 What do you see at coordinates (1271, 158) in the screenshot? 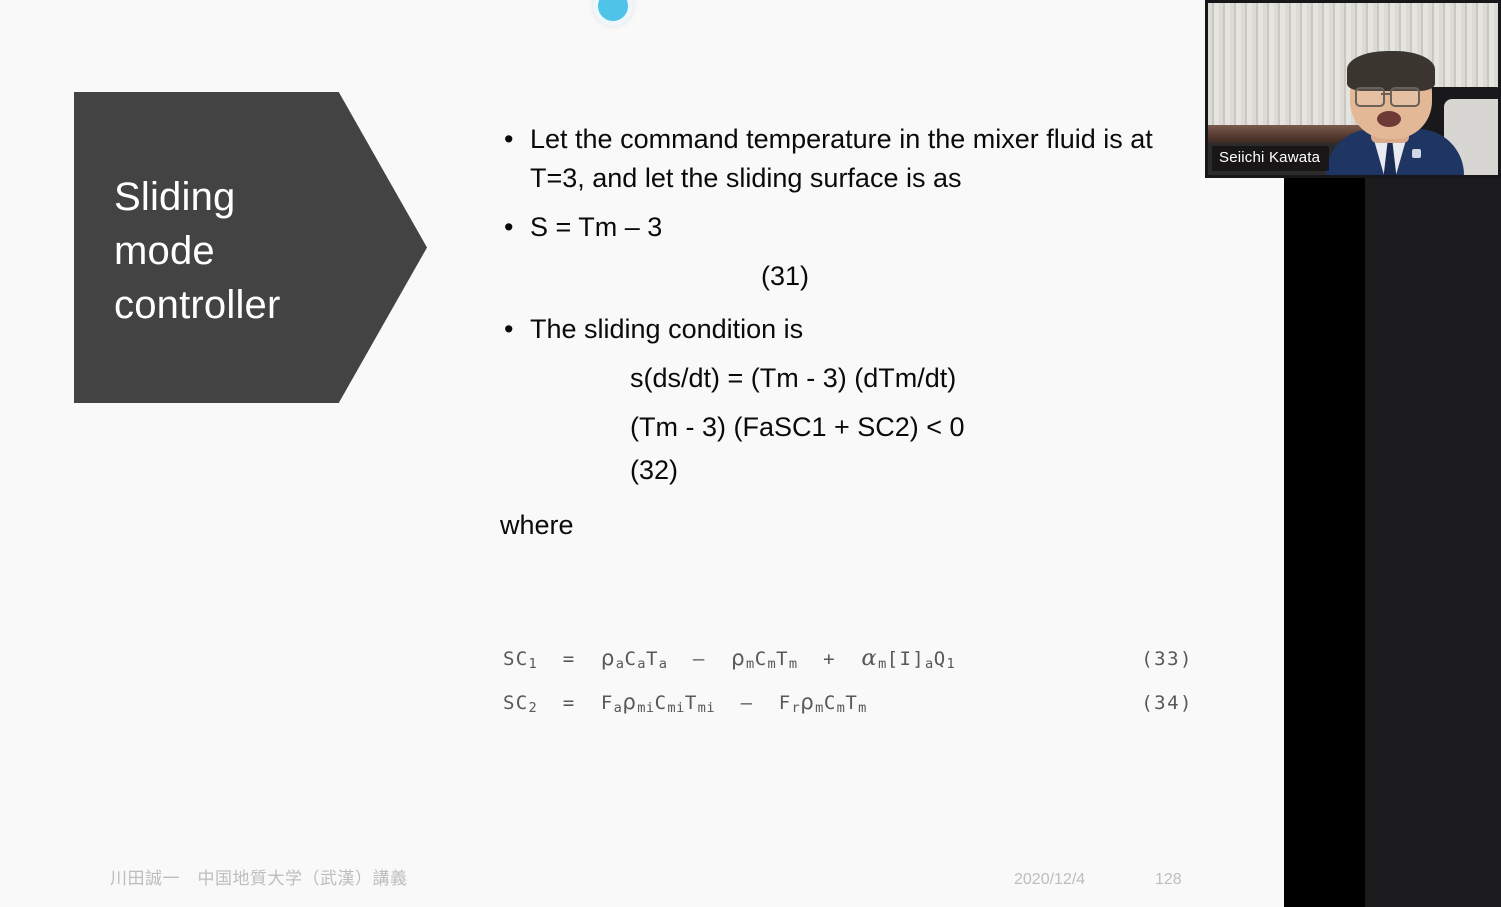
I see `video-participant-name-label: Seiichi Kawata` at bounding box center [1271, 158].